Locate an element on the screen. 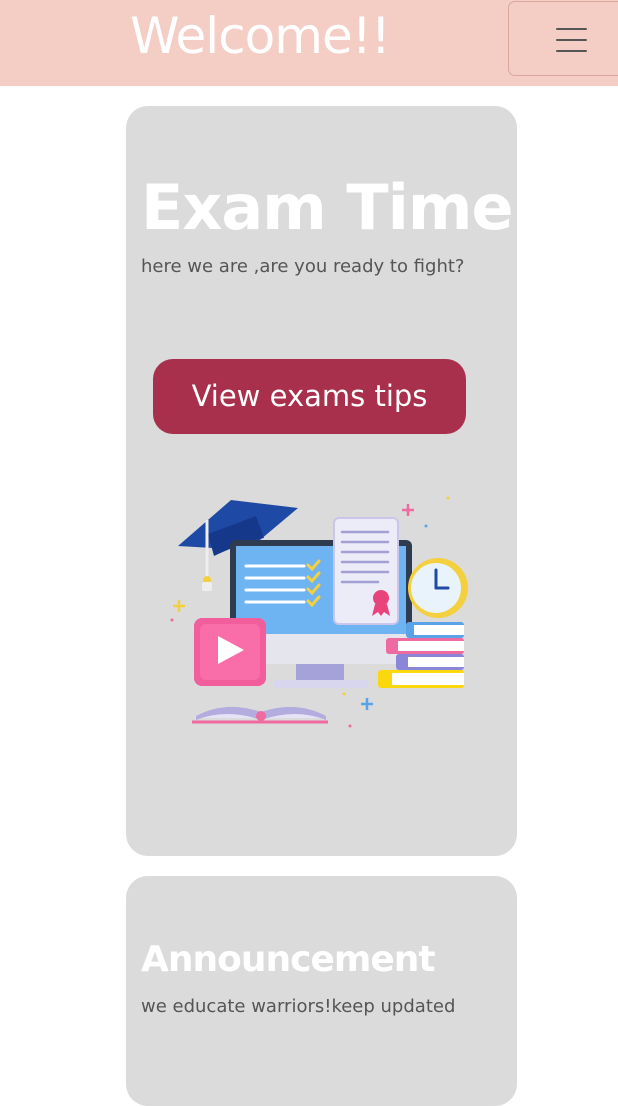 The width and height of the screenshot is (618, 1106). announcement-card-title: Announcement is located at coordinates (288, 959).